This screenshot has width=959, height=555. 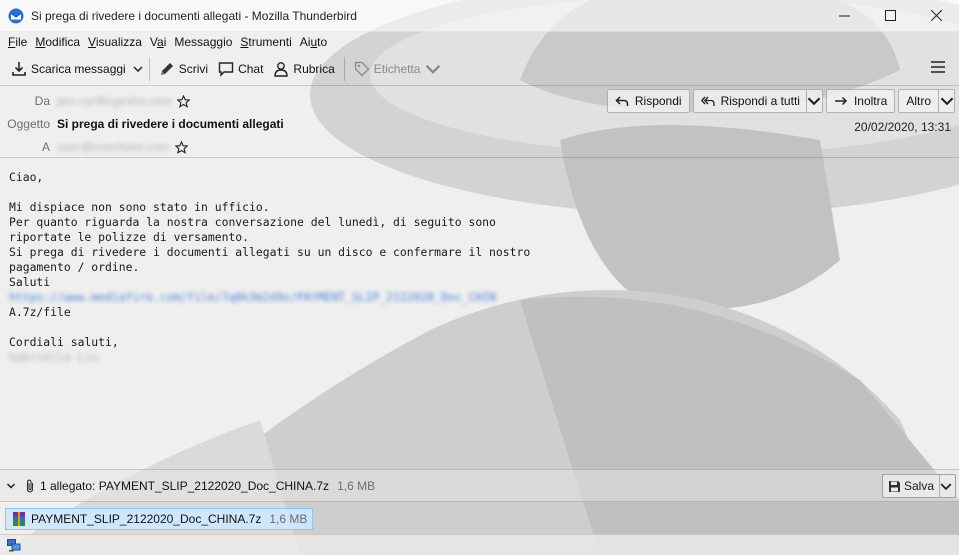 I want to click on reply-all-dropdown, so click(x=813, y=101).